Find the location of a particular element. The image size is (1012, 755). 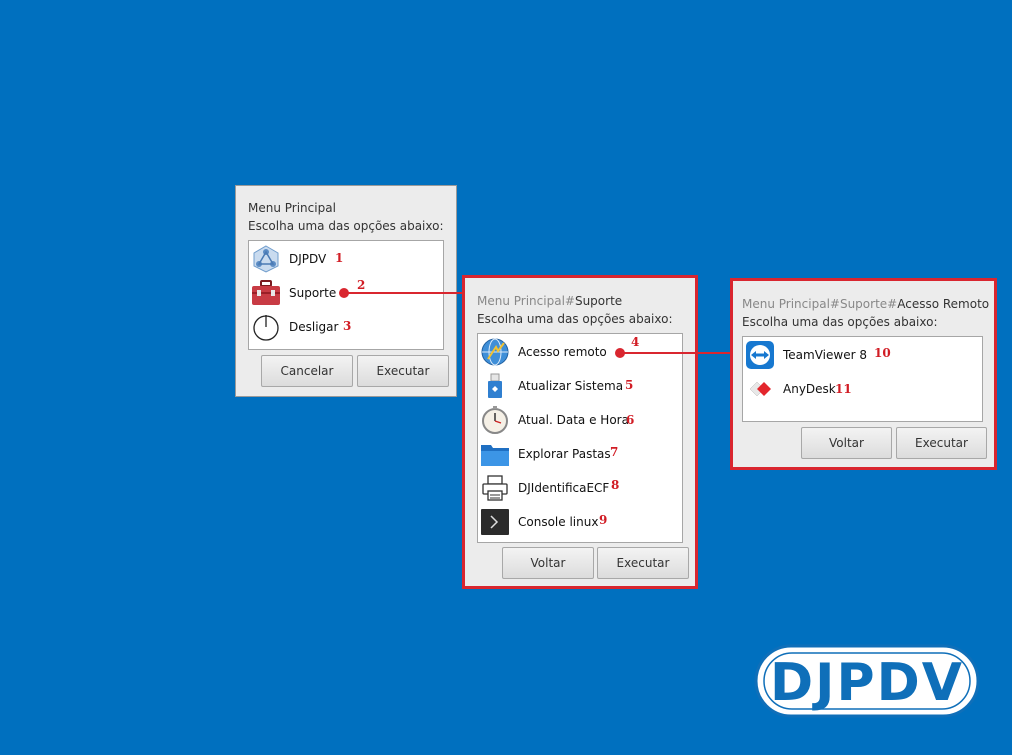

toolbox-icon is located at coordinates (266, 292).